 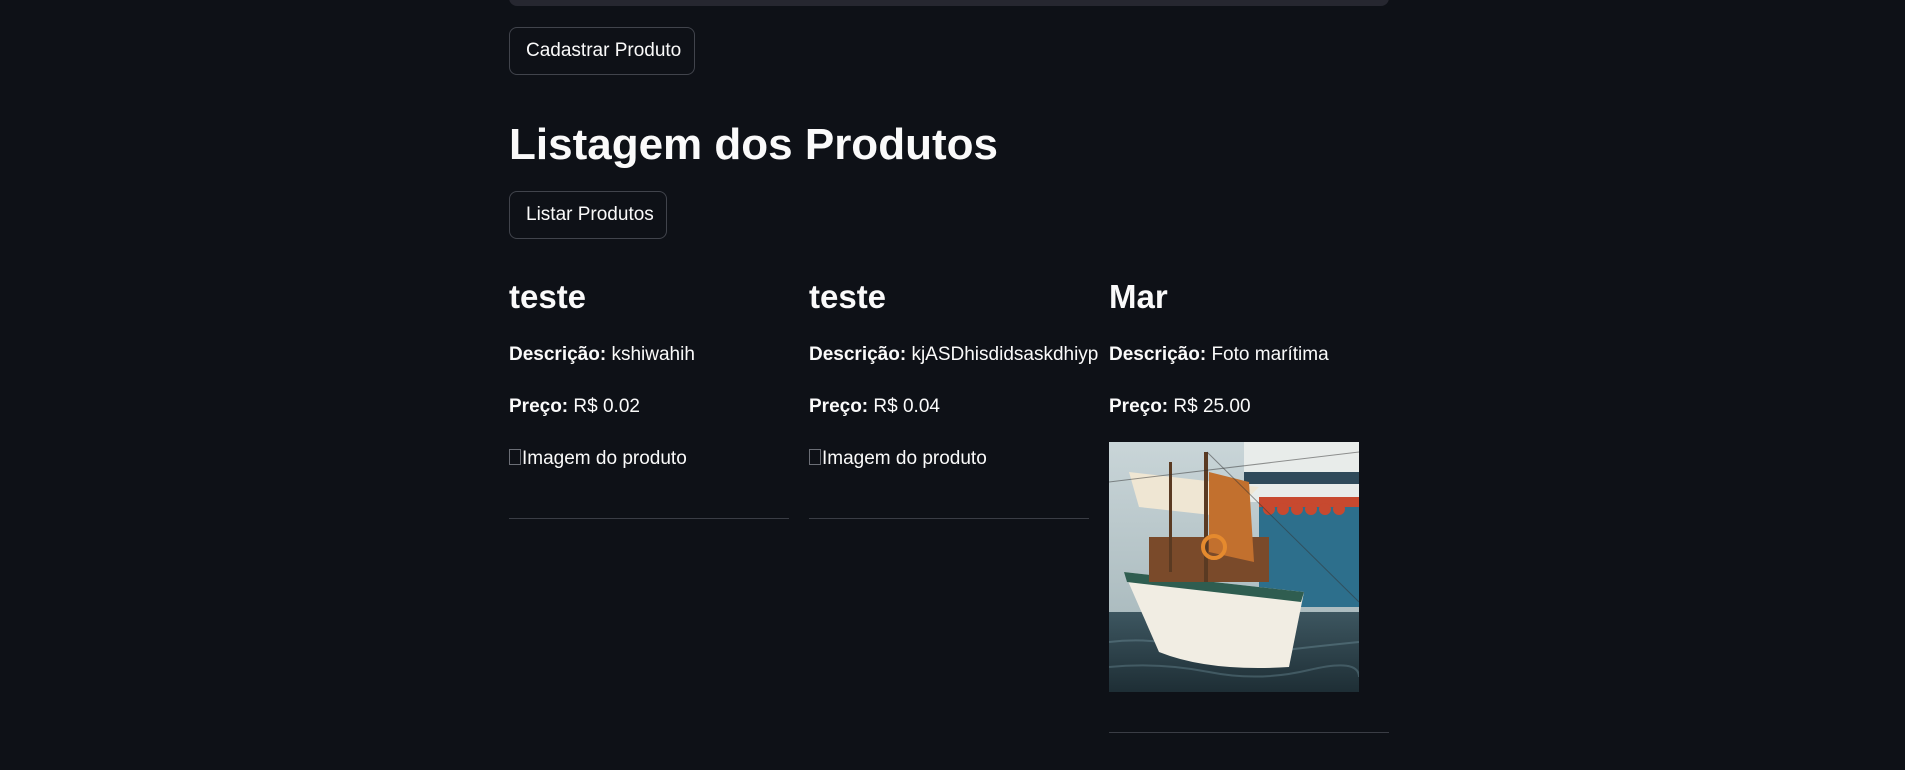 What do you see at coordinates (1270, 354) in the screenshot?
I see `description-value: Foto marítima` at bounding box center [1270, 354].